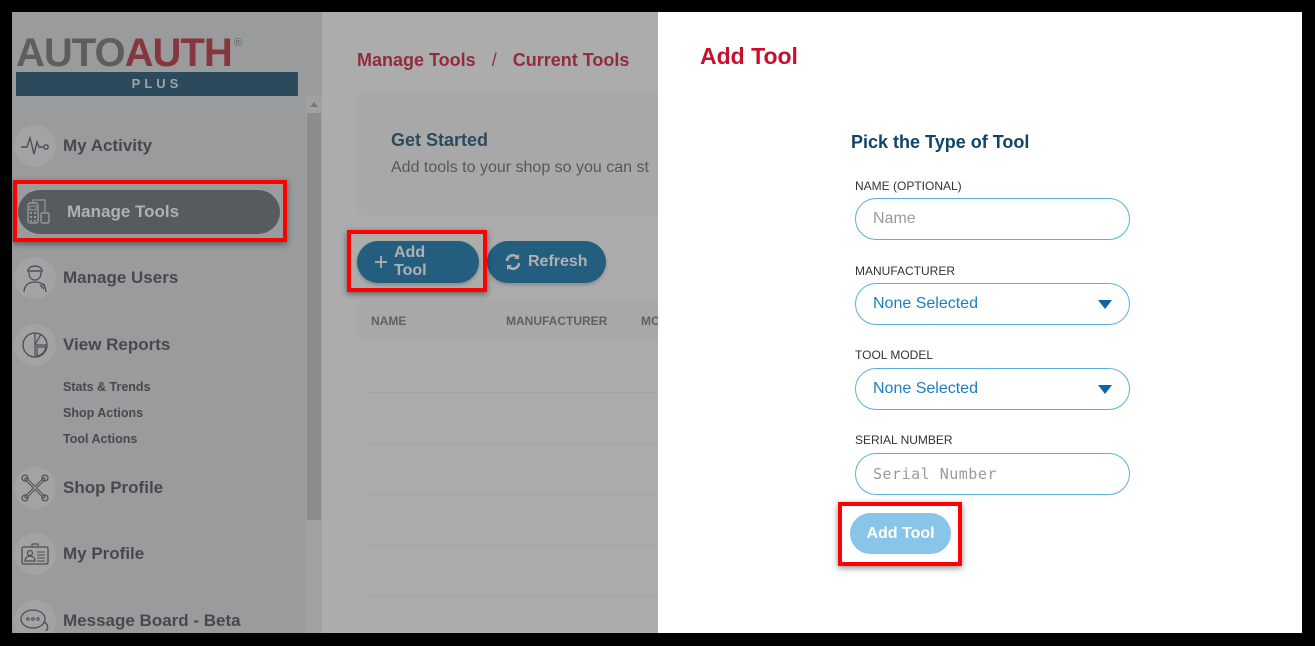  Describe the element at coordinates (107, 387) in the screenshot. I see `sidebar-subitem-stats-trends: Stats & Trends` at that location.